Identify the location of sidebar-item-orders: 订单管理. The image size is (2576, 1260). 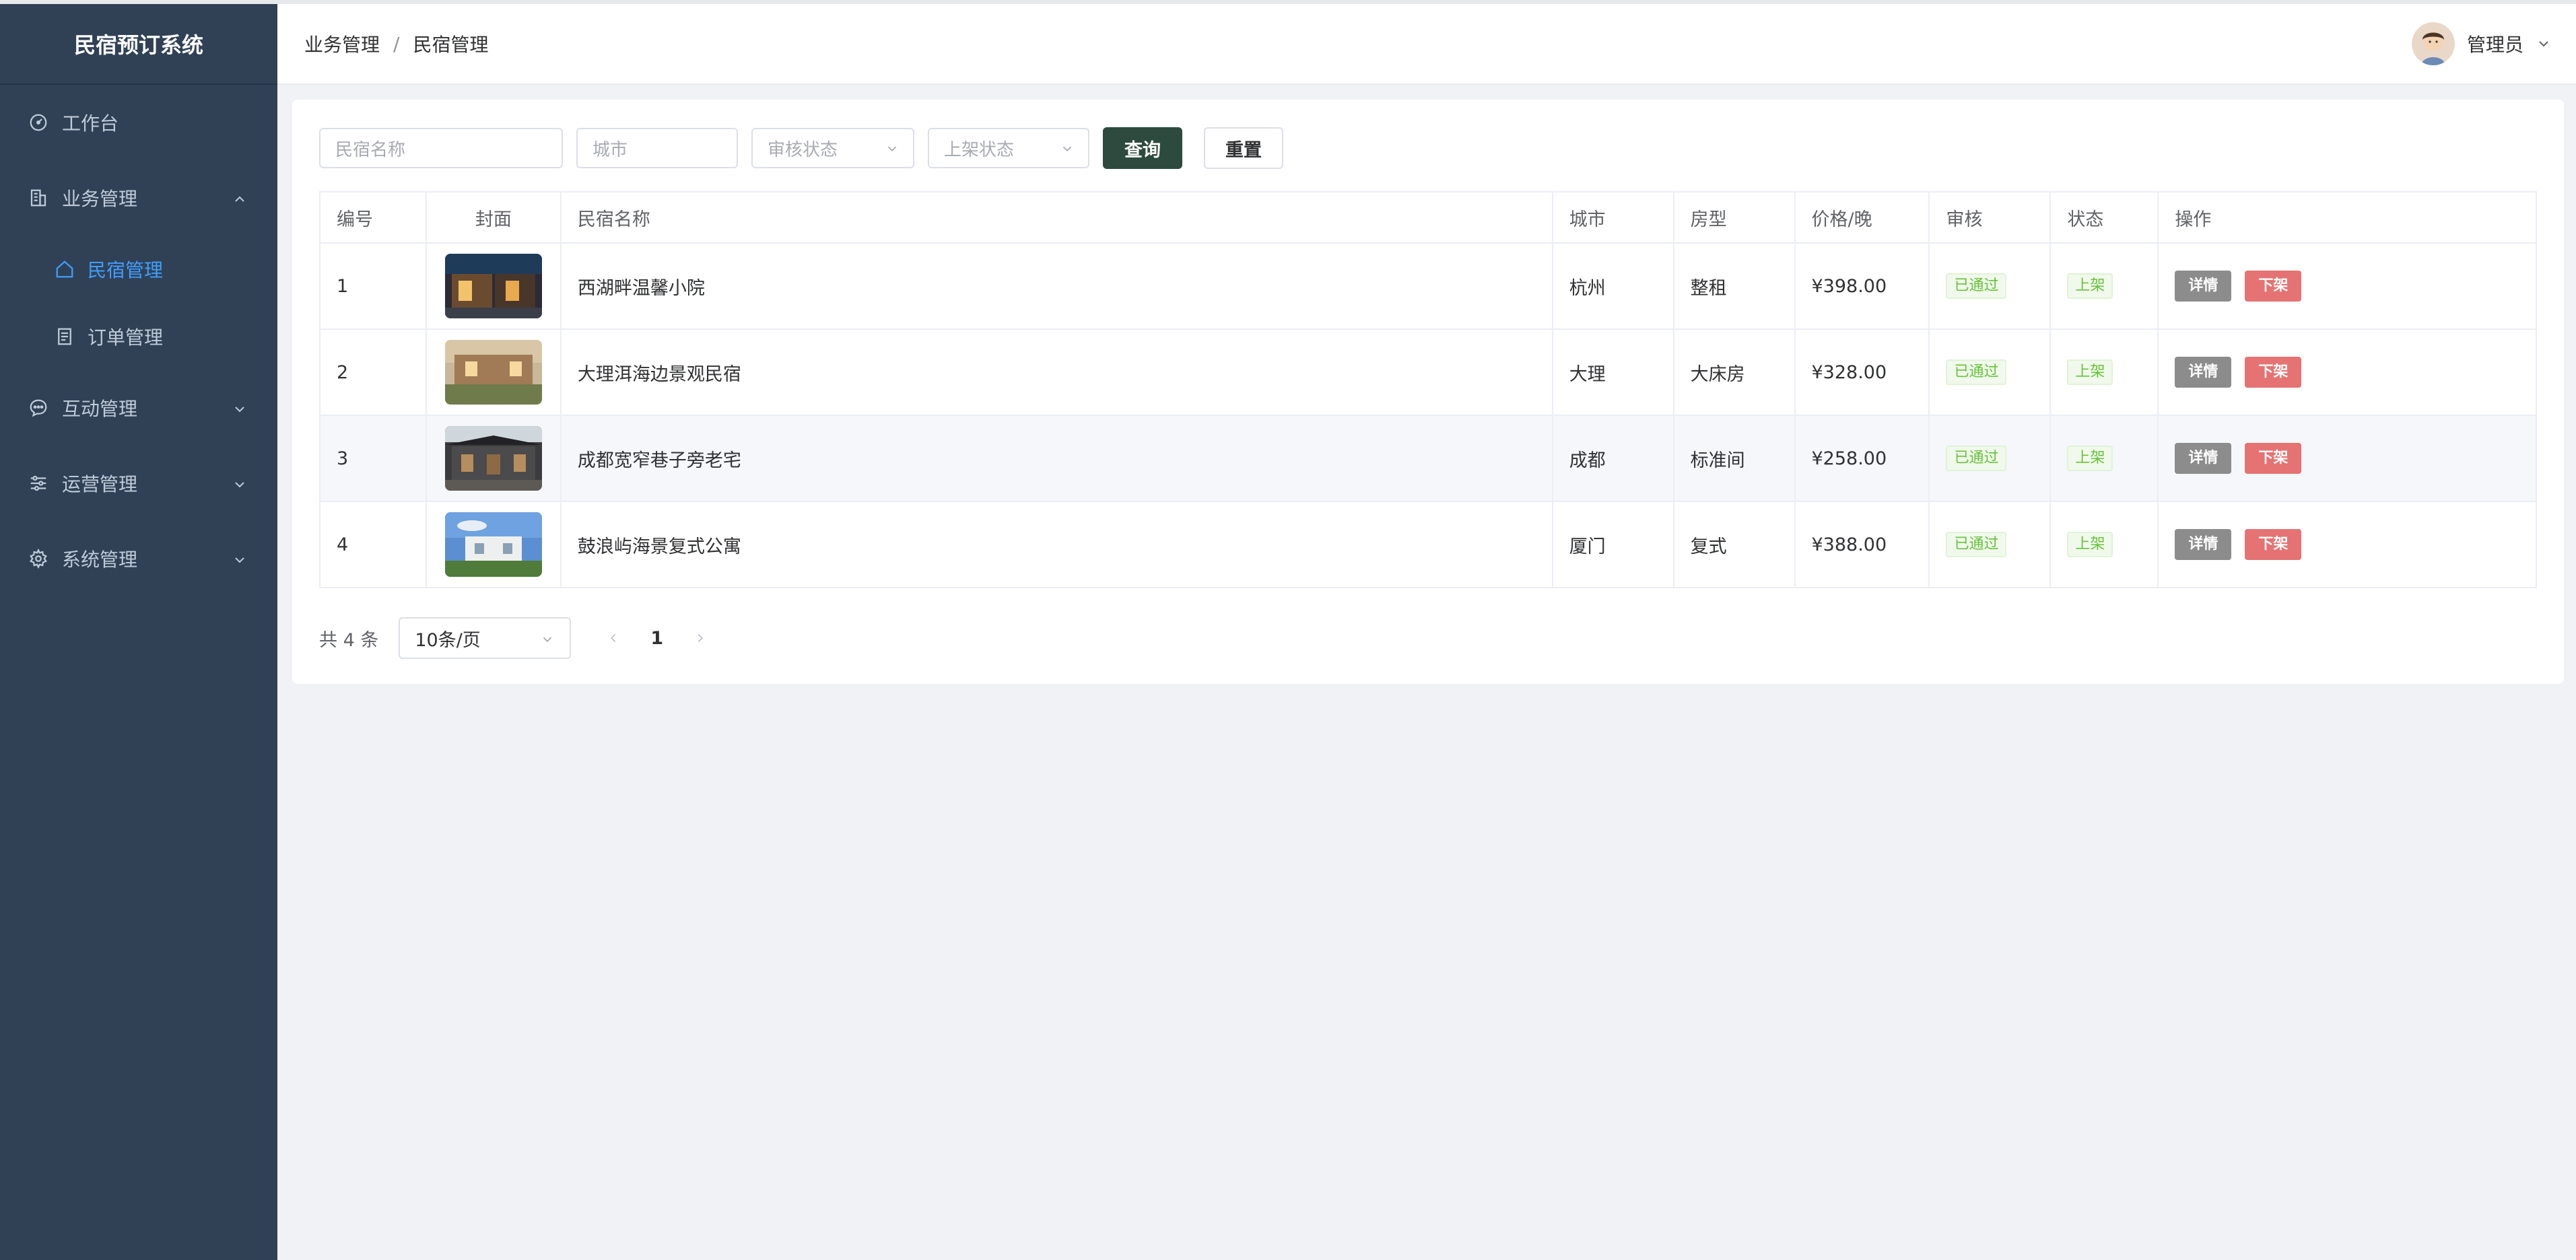
(138, 337).